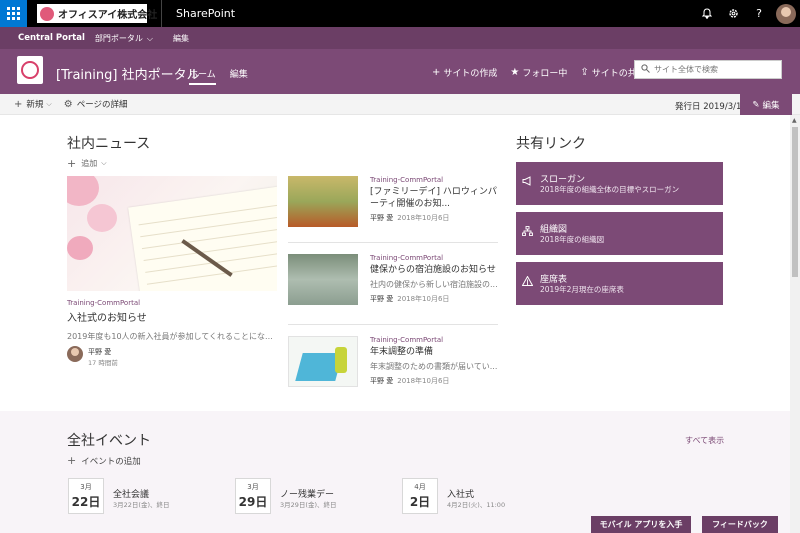  I want to click on hub-dept-label: 部門ポータル, so click(118, 38).